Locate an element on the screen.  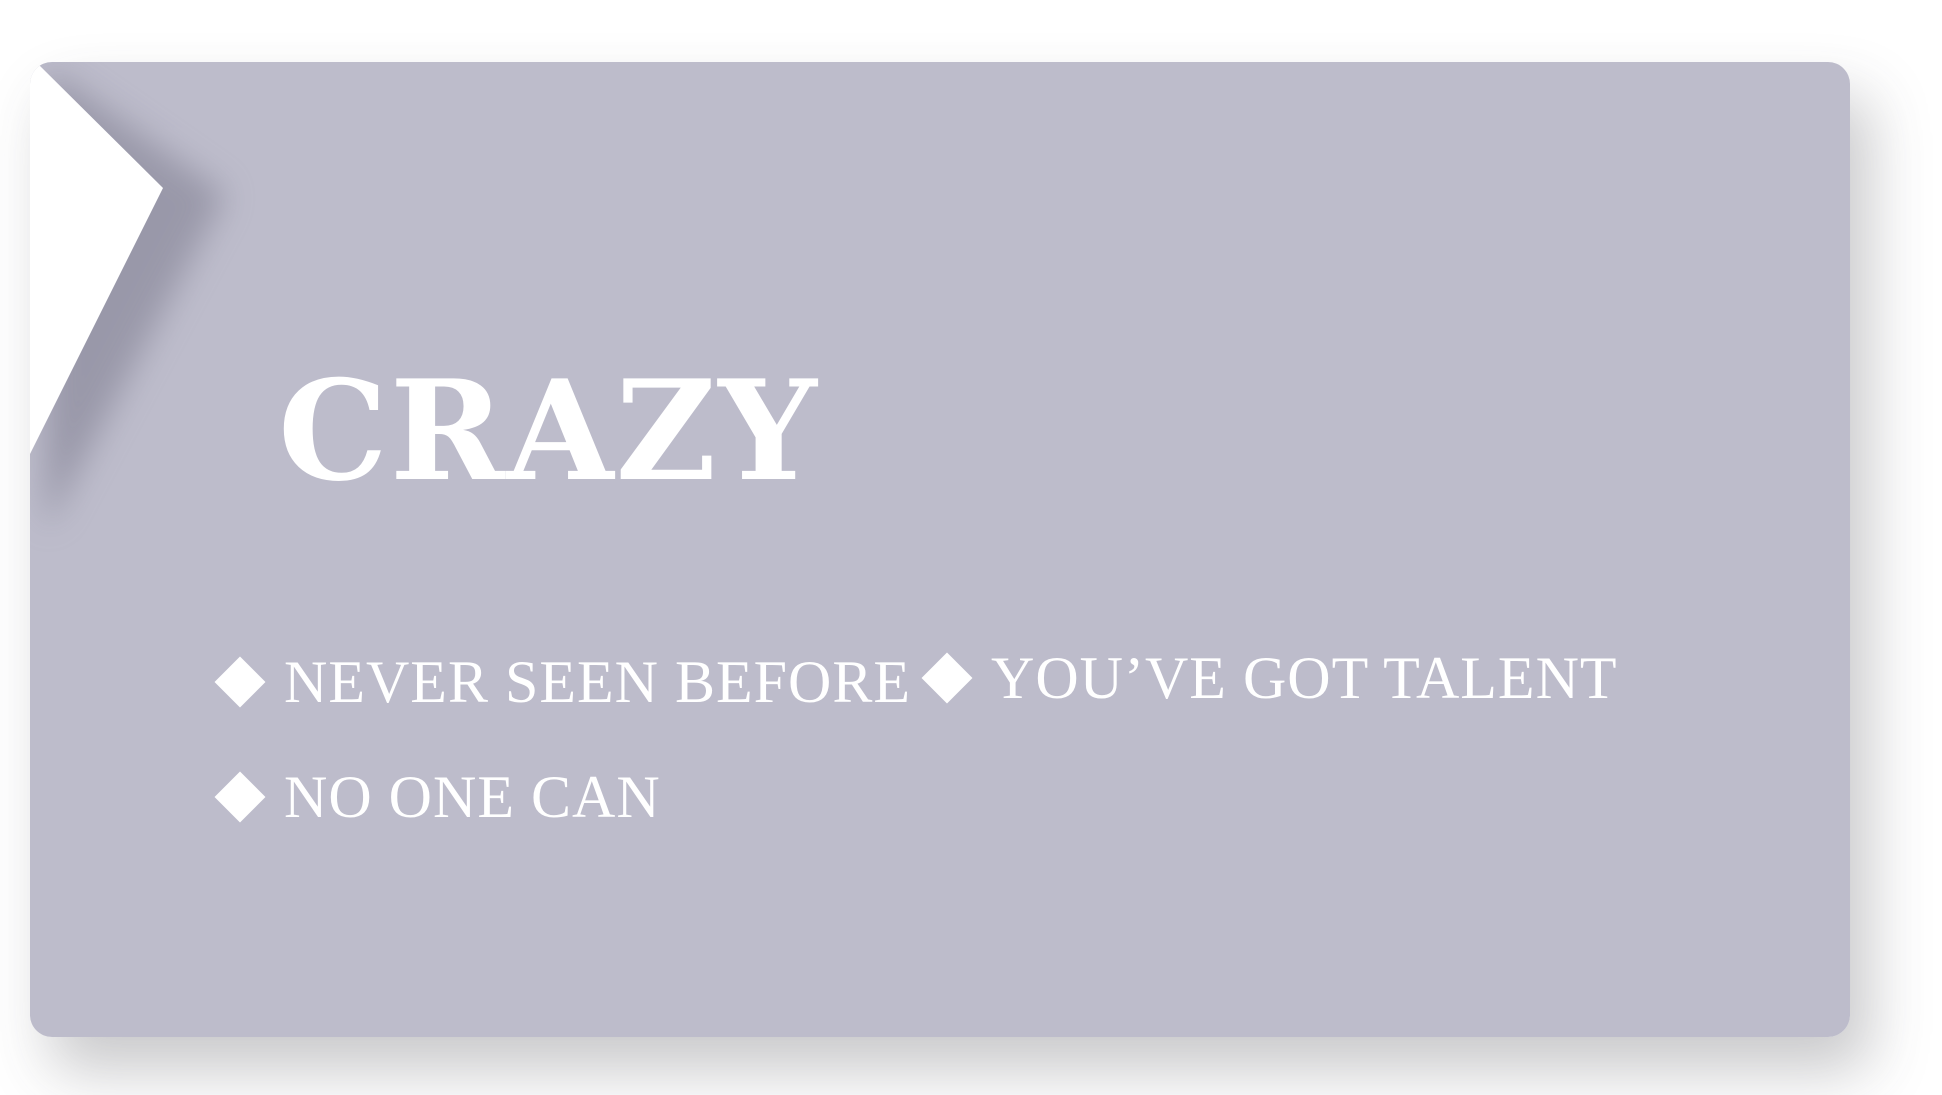
bullet-text: NEVER SEEN BEFORE is located at coordinates (598, 682).